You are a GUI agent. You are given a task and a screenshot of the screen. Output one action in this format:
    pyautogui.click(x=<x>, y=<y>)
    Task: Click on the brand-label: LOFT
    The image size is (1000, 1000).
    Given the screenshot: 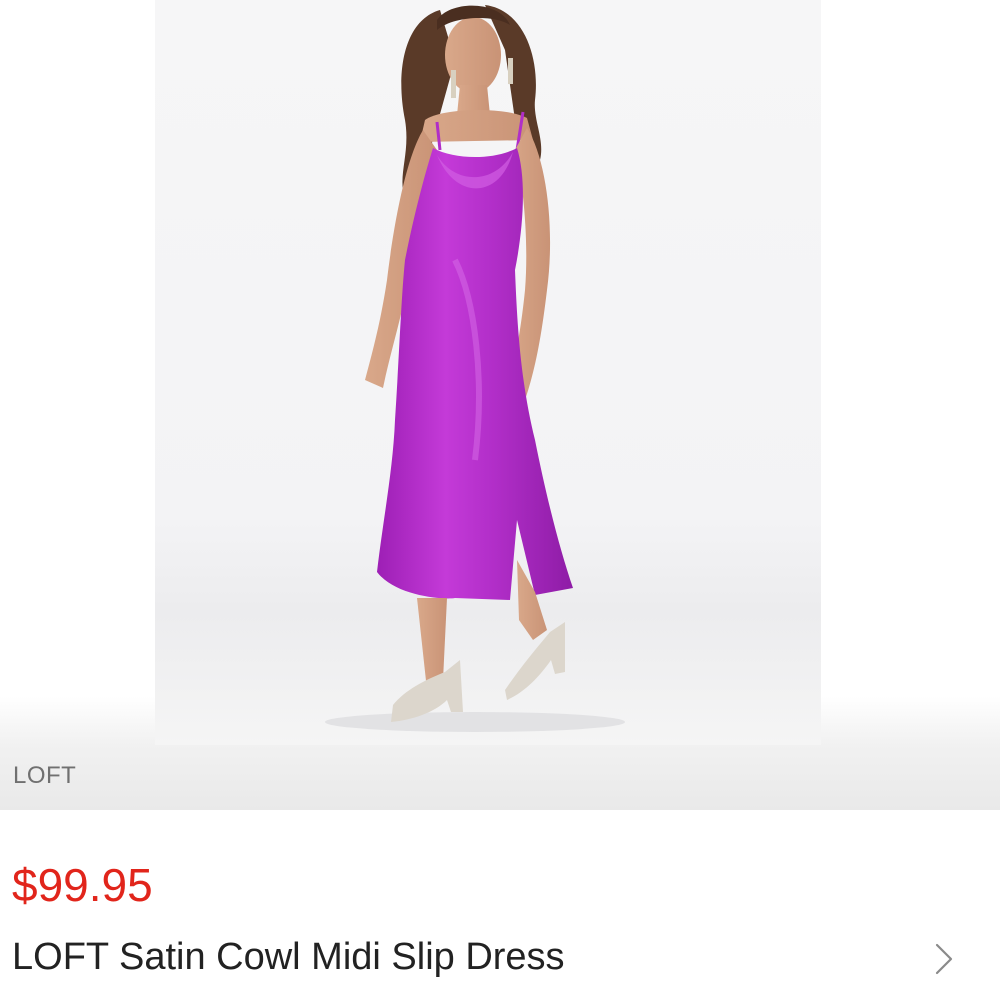 What is the action you would take?
    pyautogui.click(x=45, y=775)
    